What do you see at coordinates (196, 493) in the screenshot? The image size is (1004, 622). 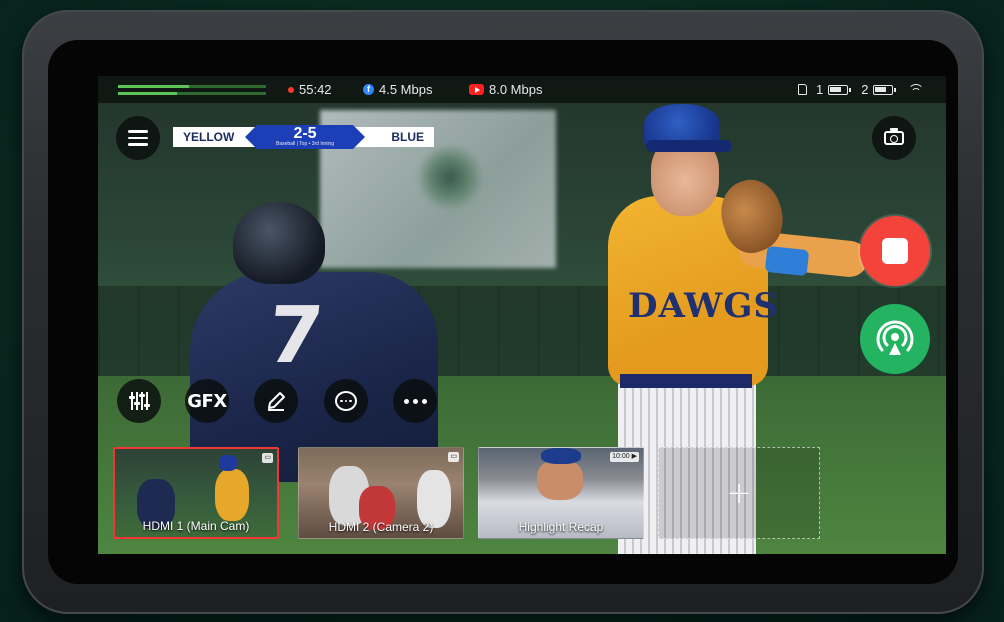 I see `source-thumbnail-hdmi1: ▭ HDMI 1 (Main Cam)` at bounding box center [196, 493].